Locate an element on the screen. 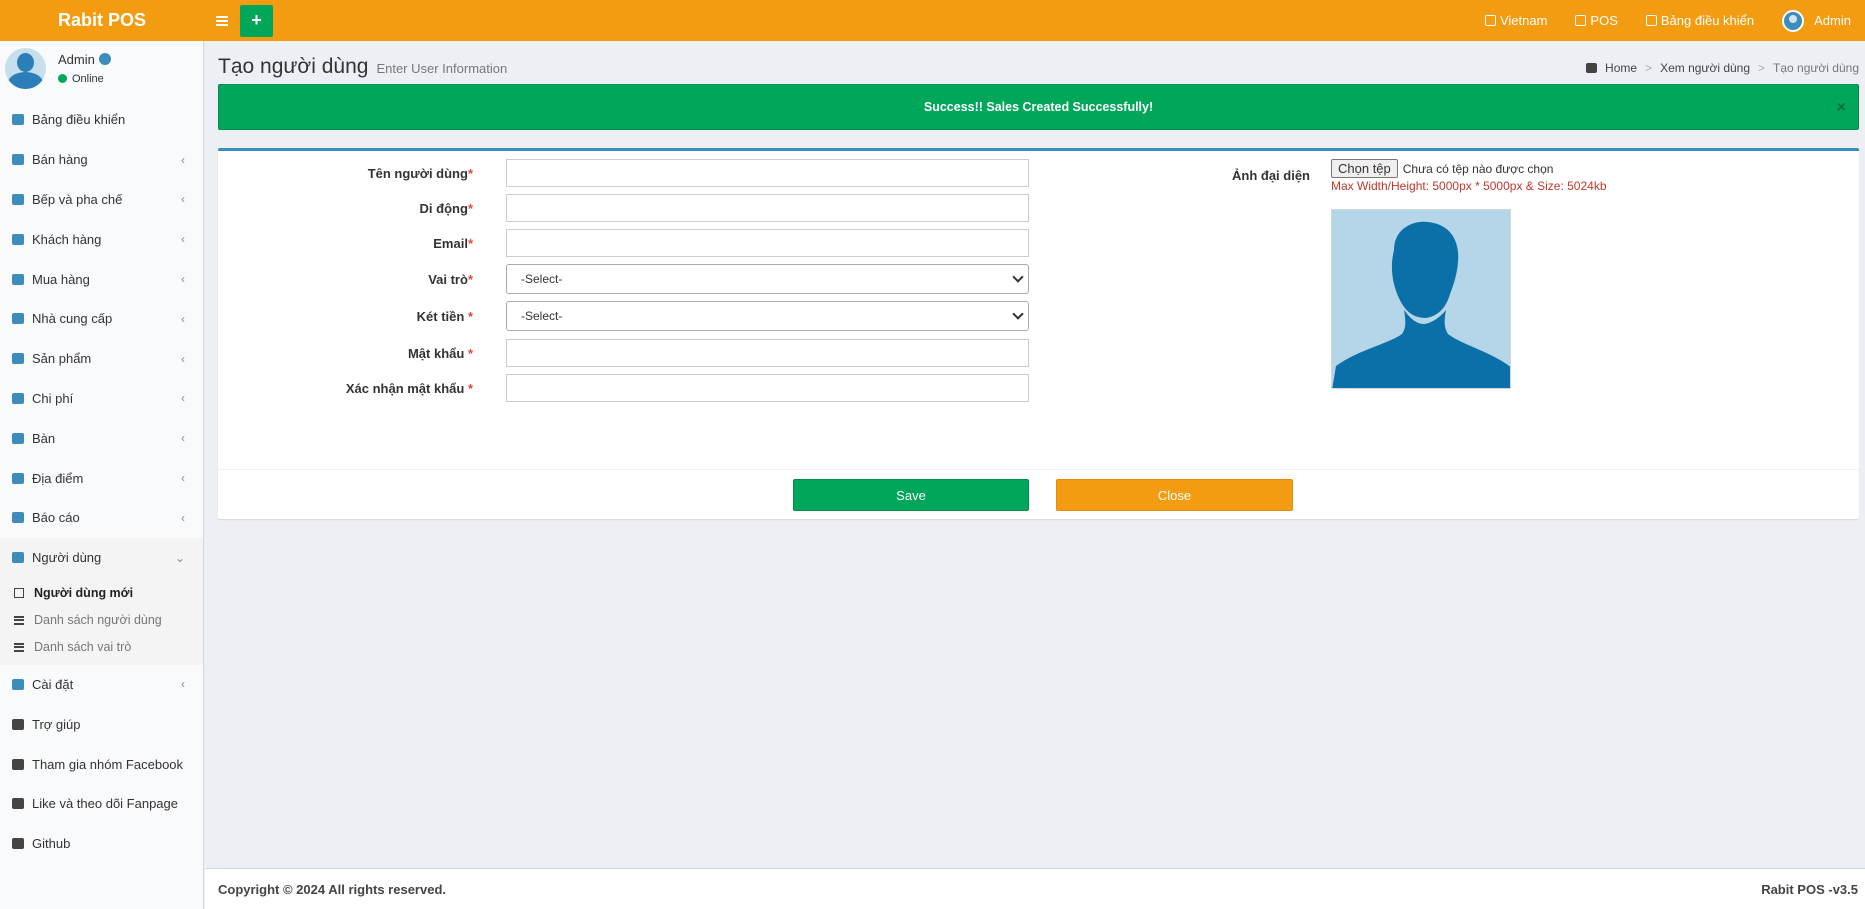  file-input: Chọn tệp Chưa có tệp nào được chọn is located at coordinates (1442, 168).